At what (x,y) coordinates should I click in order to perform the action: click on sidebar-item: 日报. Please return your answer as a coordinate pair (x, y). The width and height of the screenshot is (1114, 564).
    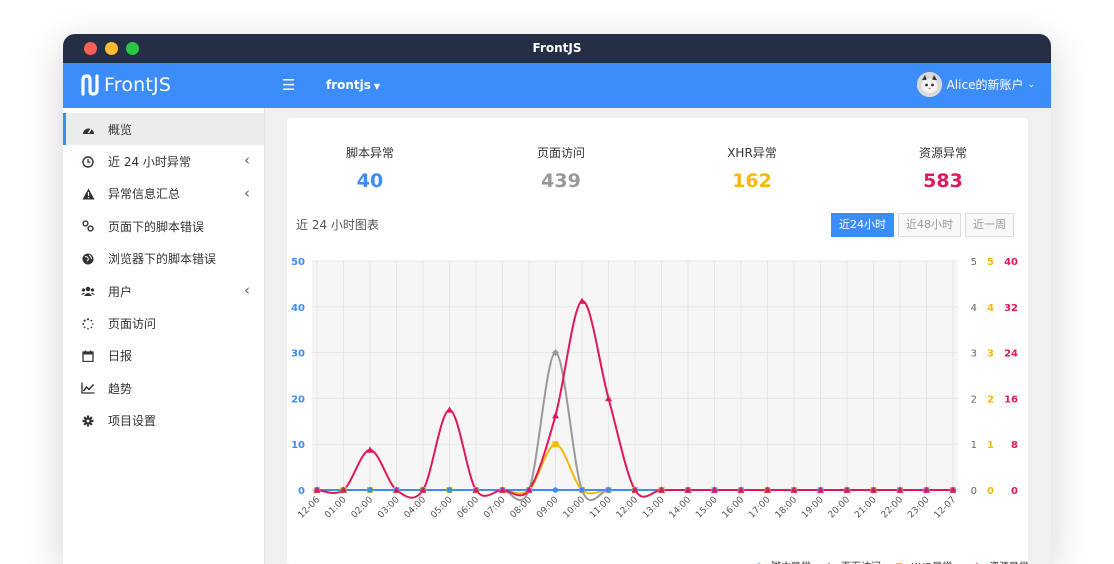
    Looking at the image, I should click on (163, 356).